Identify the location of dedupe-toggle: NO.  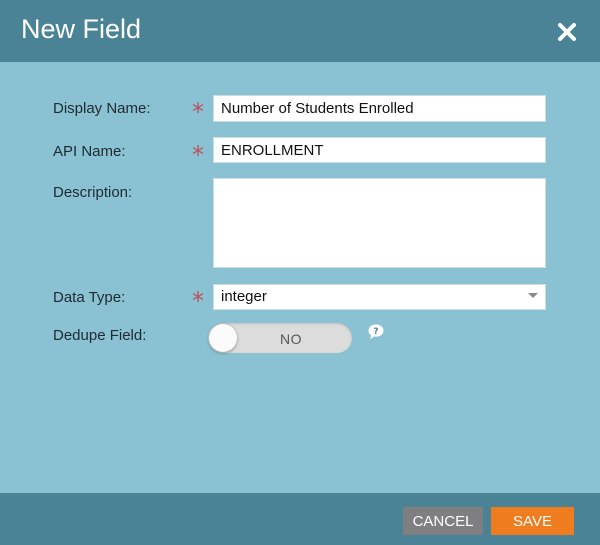
(280, 338).